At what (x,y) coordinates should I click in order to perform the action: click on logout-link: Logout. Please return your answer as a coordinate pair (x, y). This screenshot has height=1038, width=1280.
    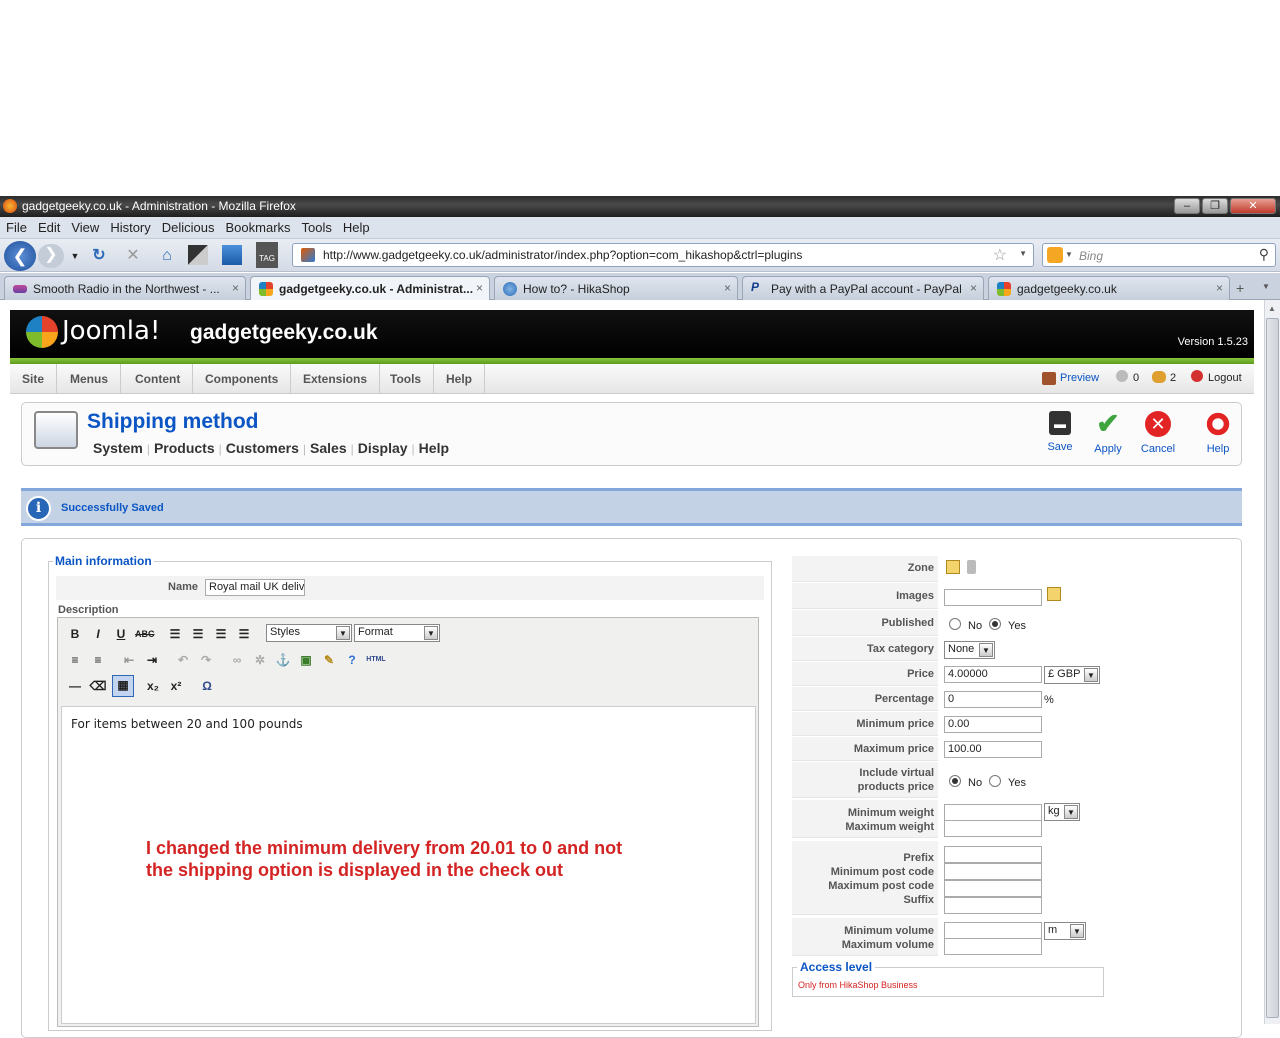
    Looking at the image, I should click on (1225, 378).